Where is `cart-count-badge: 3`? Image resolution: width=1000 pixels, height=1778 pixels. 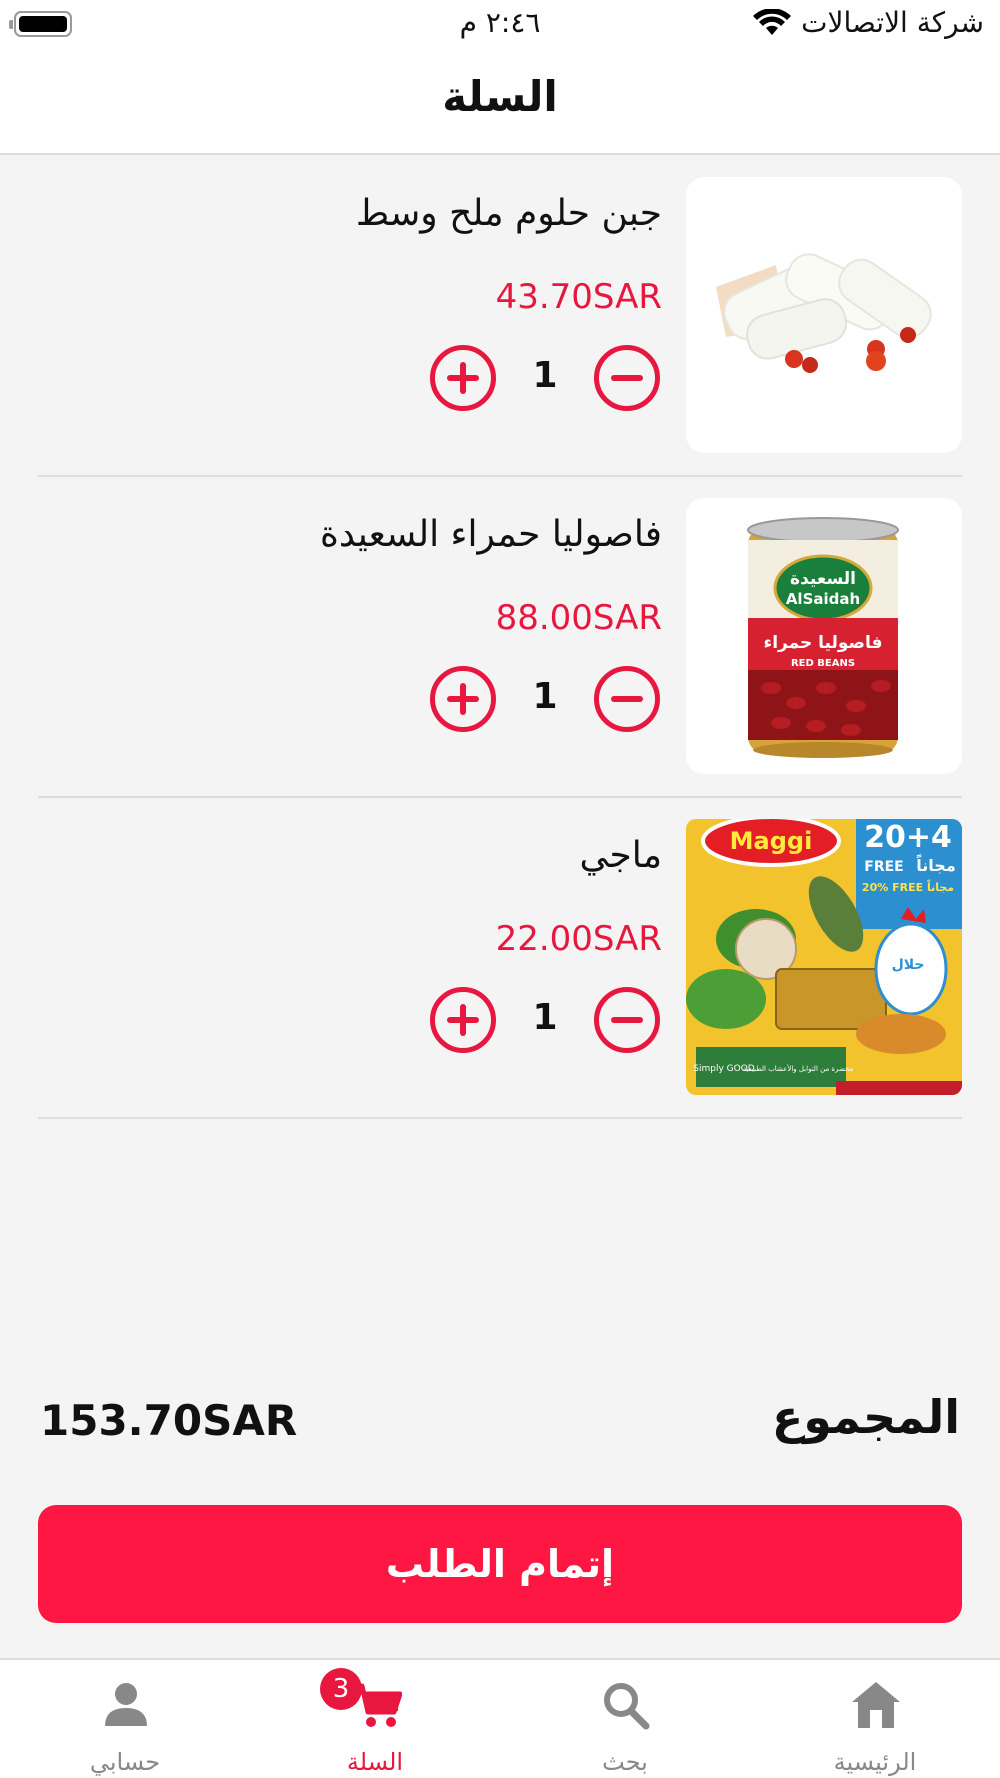 cart-count-badge: 3 is located at coordinates (341, 1689).